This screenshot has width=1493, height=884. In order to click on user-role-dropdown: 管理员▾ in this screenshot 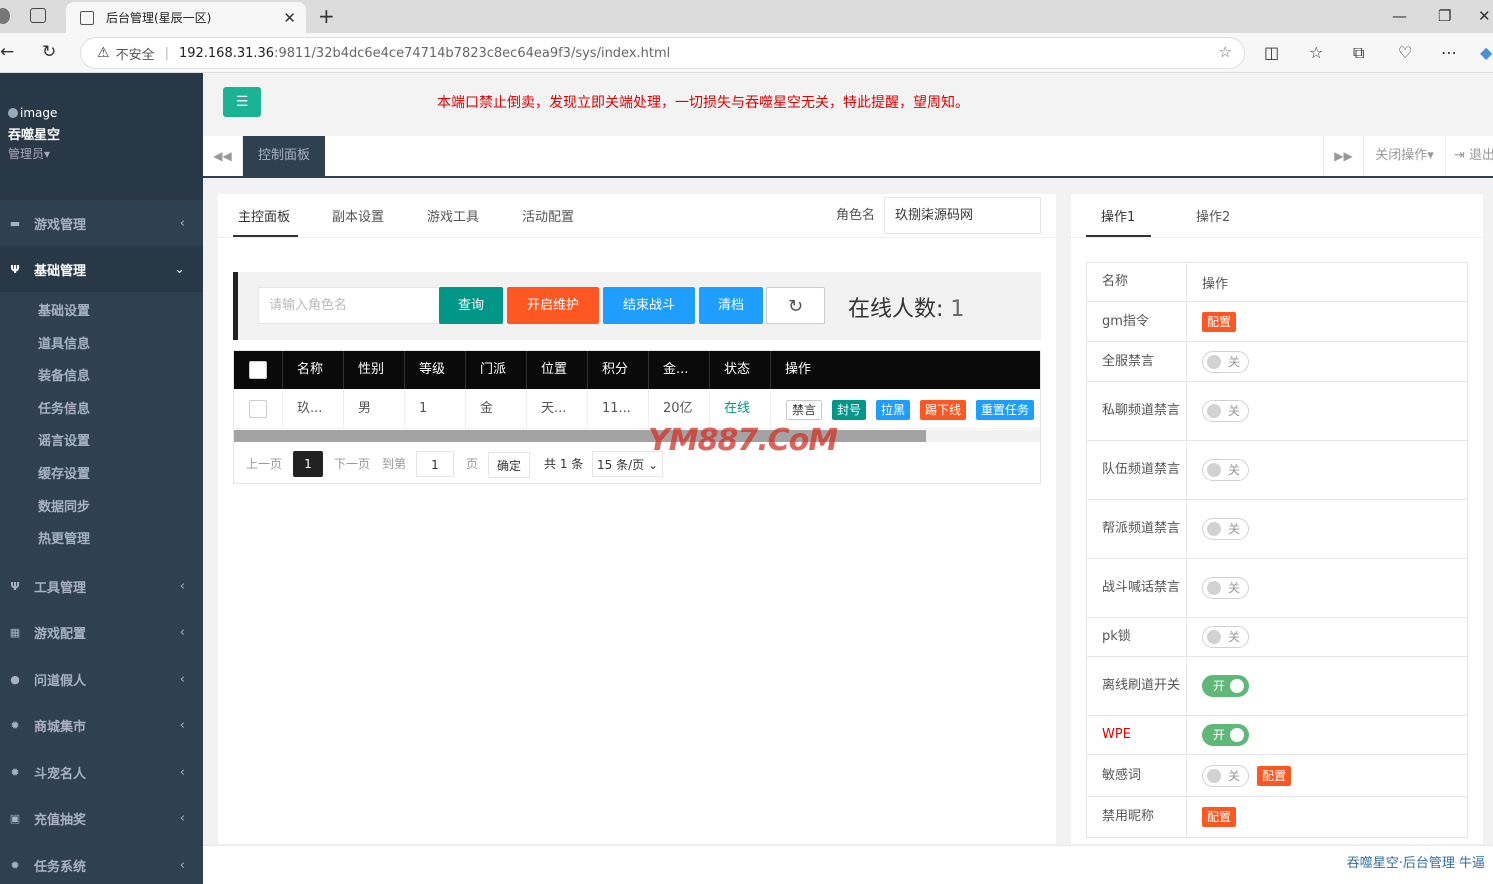, I will do `click(105, 153)`.